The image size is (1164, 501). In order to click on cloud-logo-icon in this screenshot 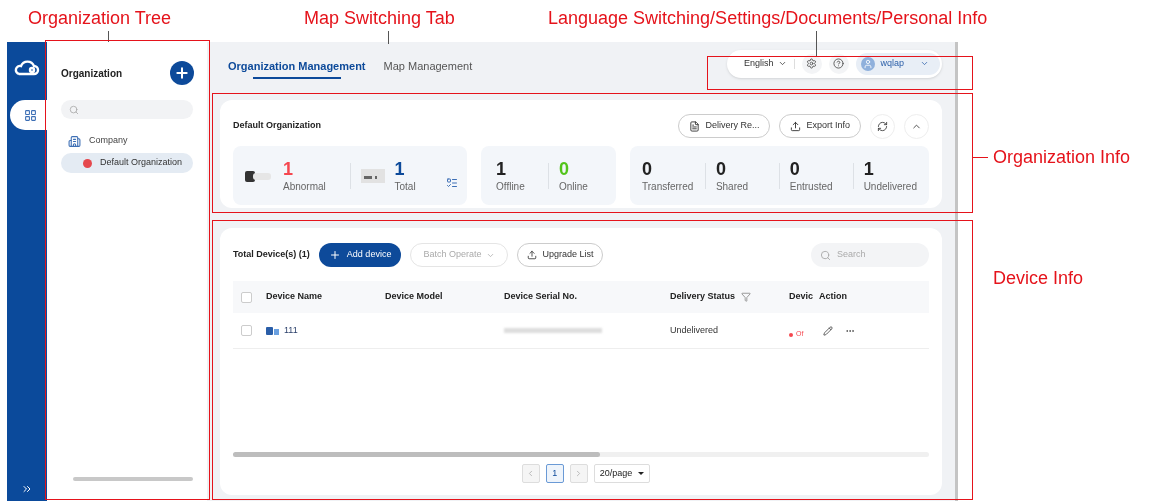, I will do `click(27, 68)`.